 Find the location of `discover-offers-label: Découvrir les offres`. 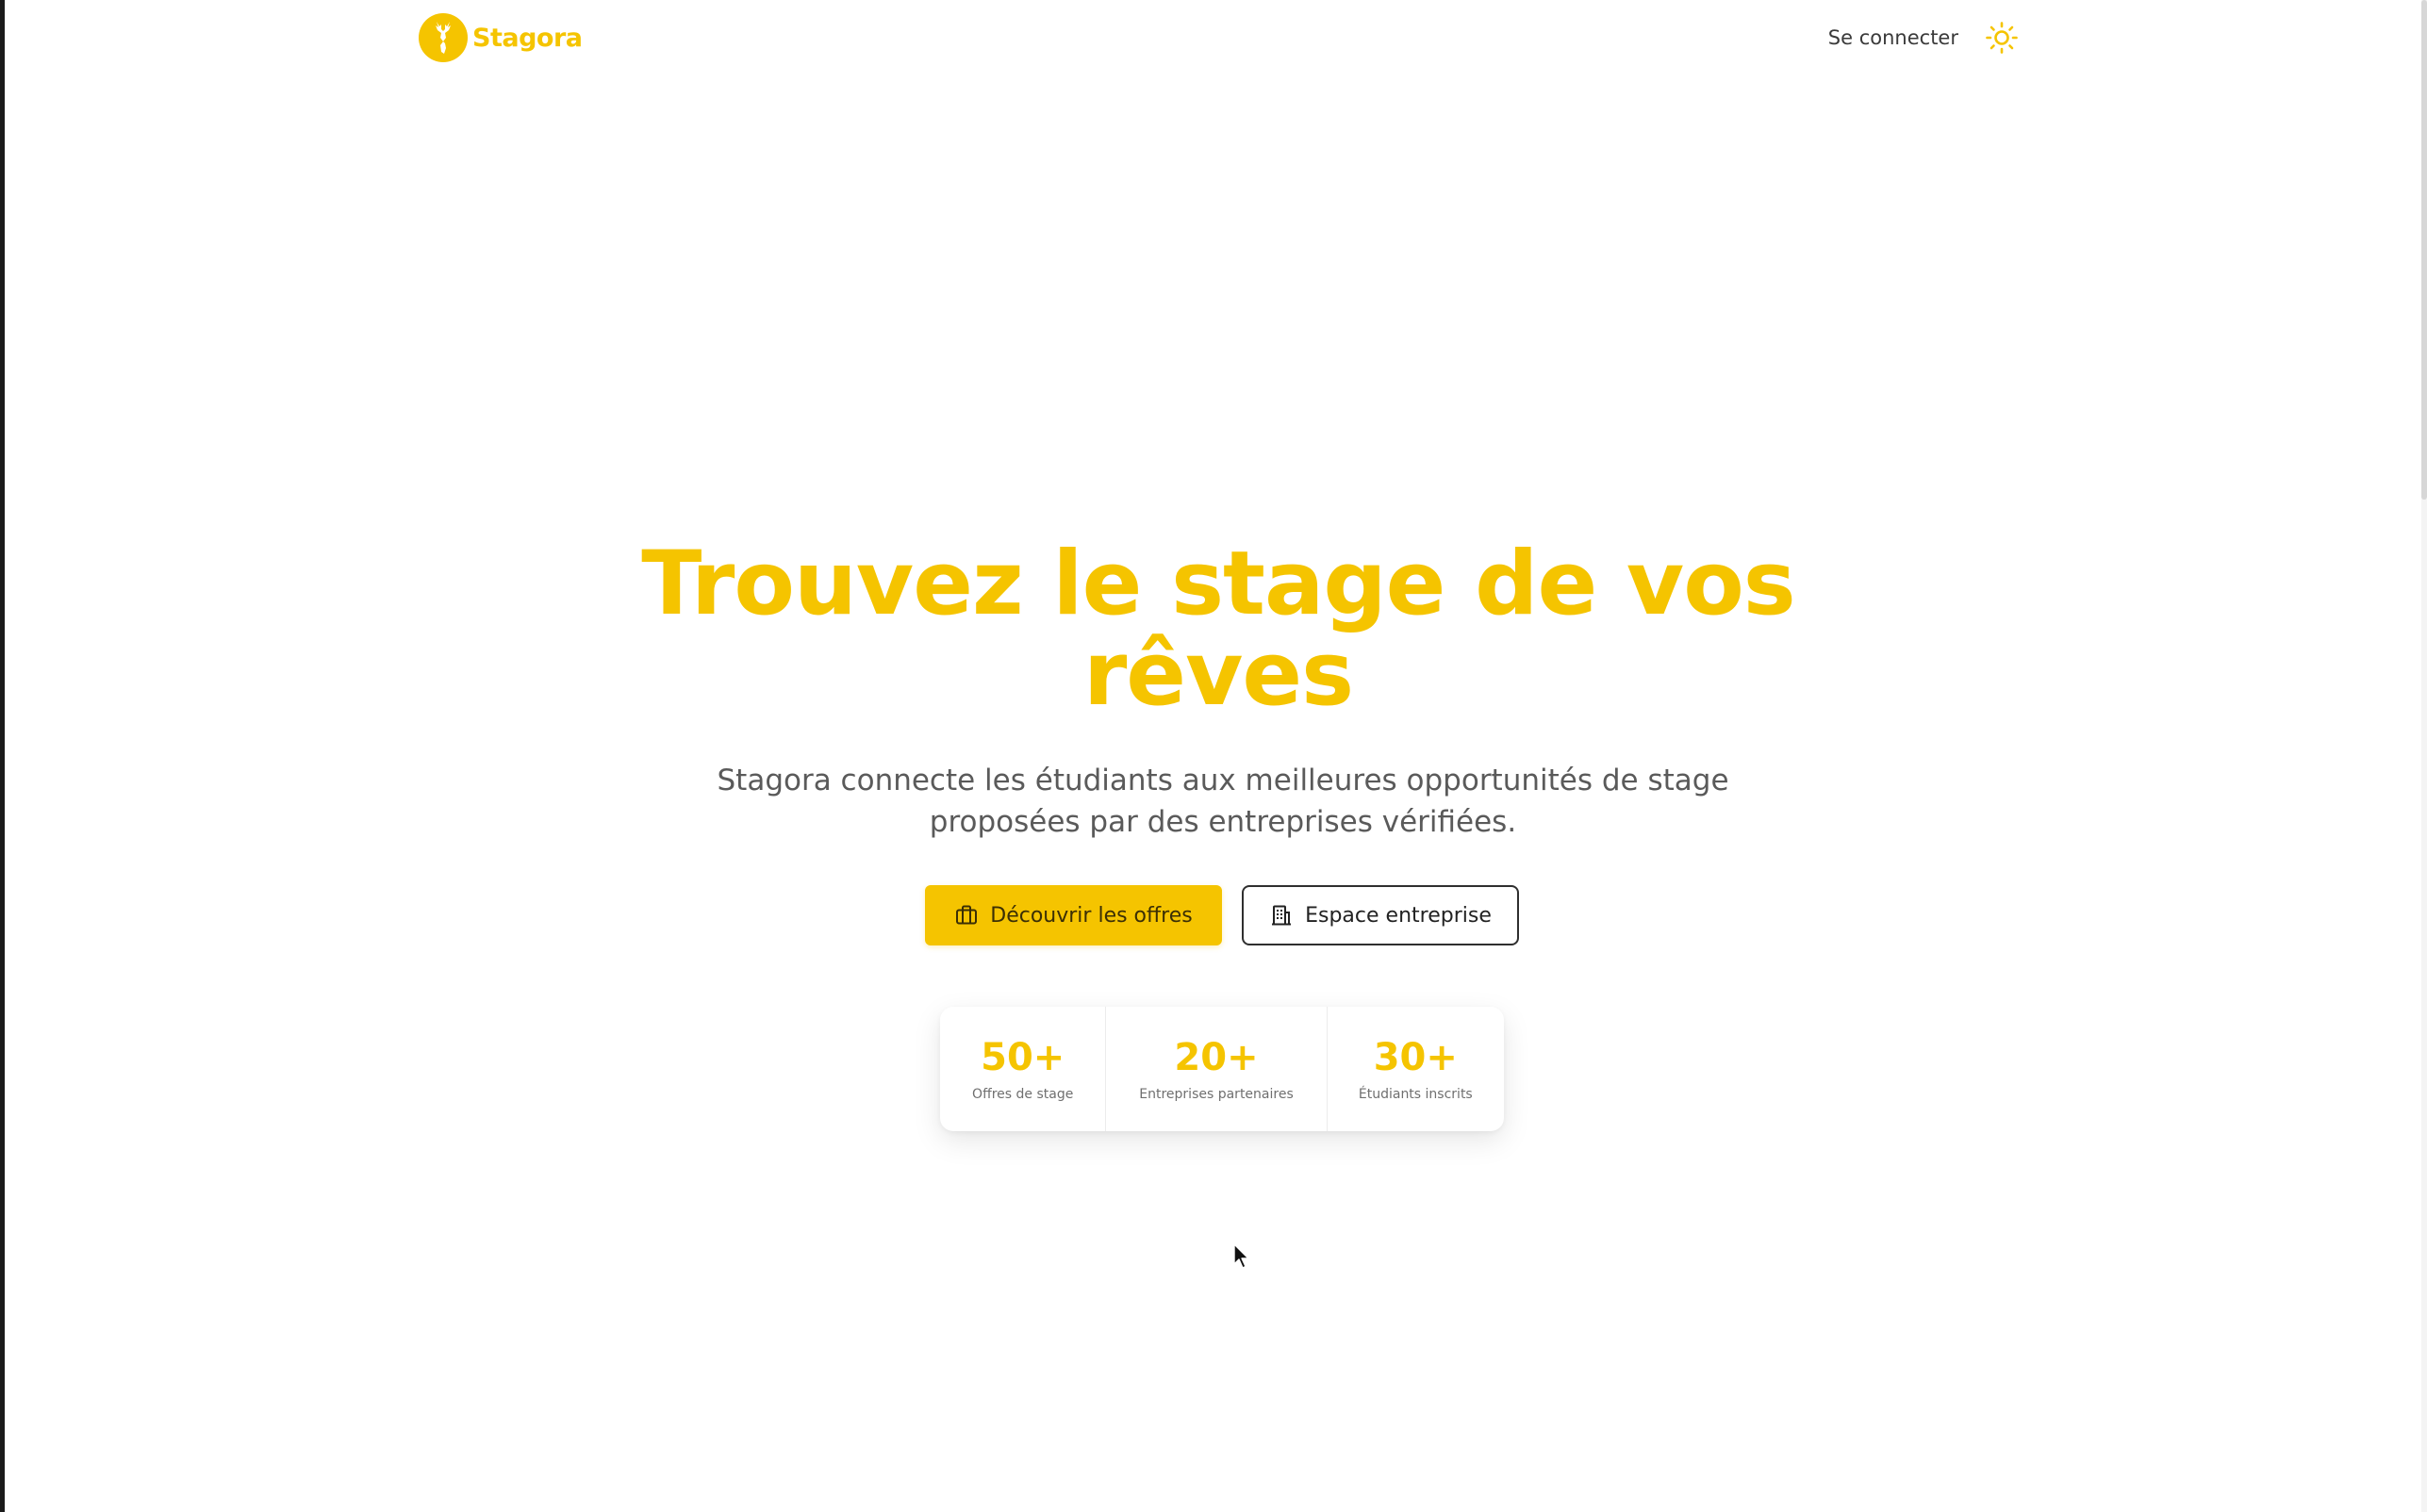

discover-offers-label: Découvrir les offres is located at coordinates (1091, 916).